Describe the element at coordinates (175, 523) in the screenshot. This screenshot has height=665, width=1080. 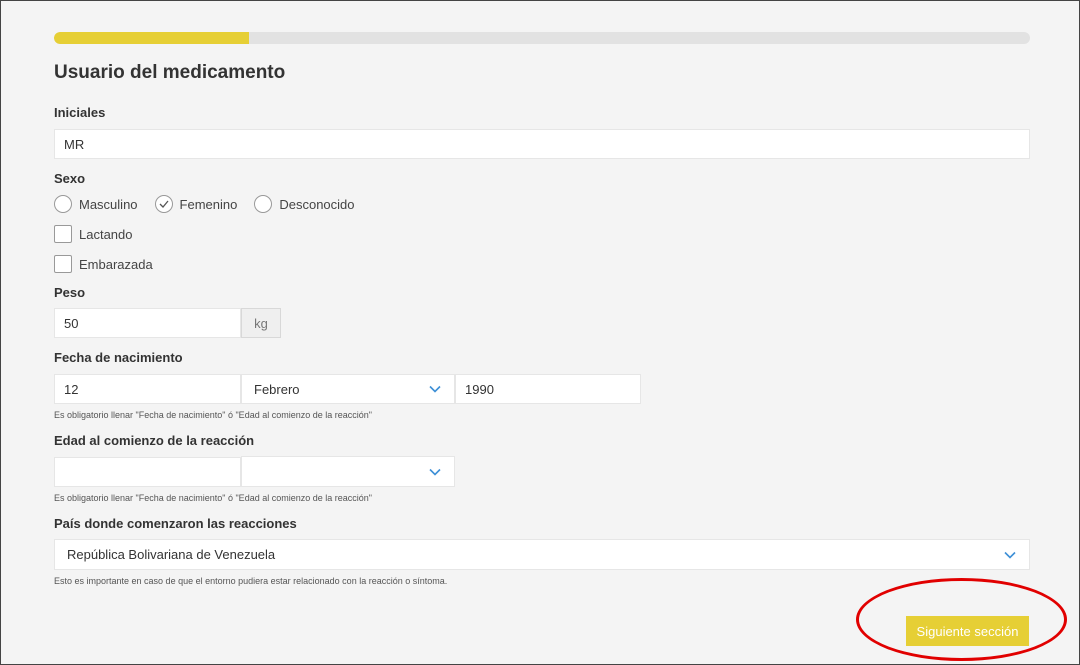
I see `country-label: País donde comenzaron las reacciones` at that location.